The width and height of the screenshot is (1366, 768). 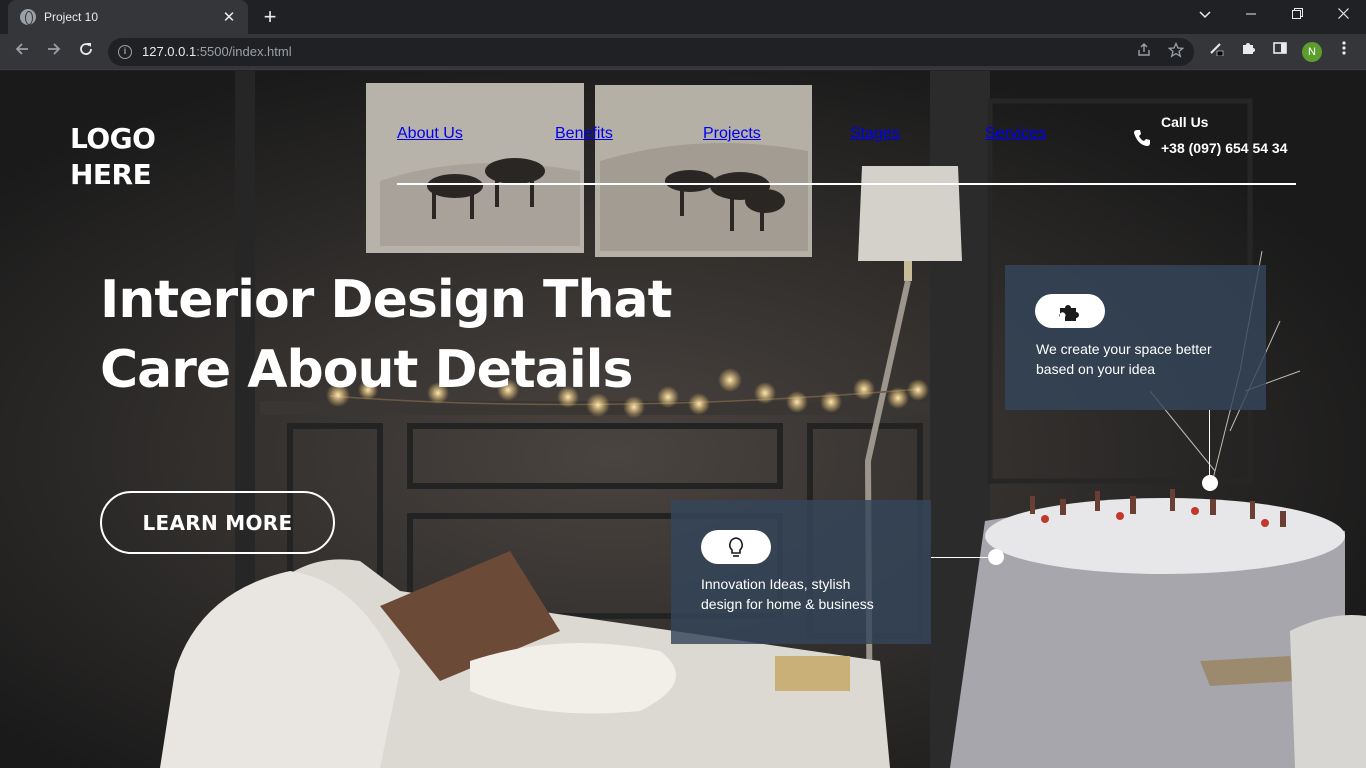 What do you see at coordinates (86, 52) in the screenshot?
I see `reload-button` at bounding box center [86, 52].